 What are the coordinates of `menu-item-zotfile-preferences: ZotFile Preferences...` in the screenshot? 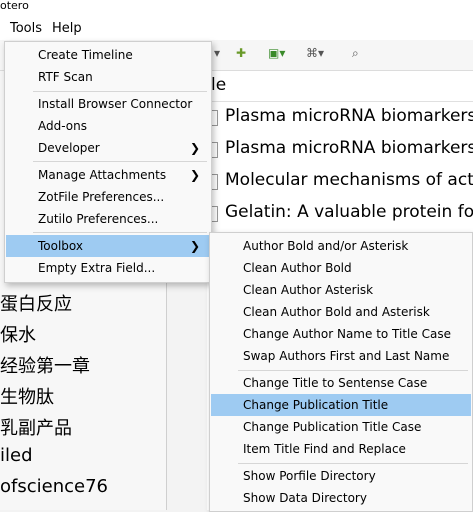 It's located at (108, 197).